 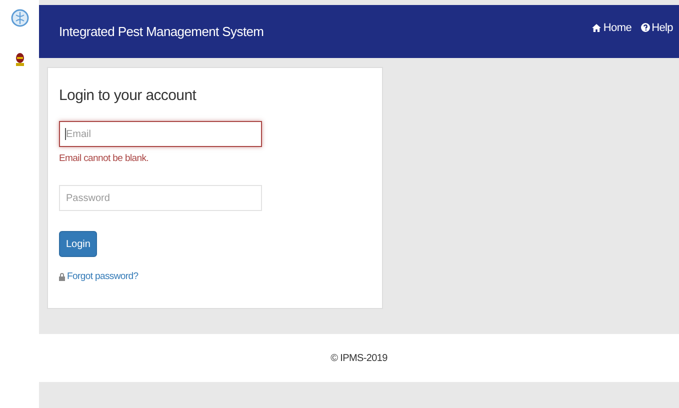 I want to click on email-field: Email, so click(x=160, y=134).